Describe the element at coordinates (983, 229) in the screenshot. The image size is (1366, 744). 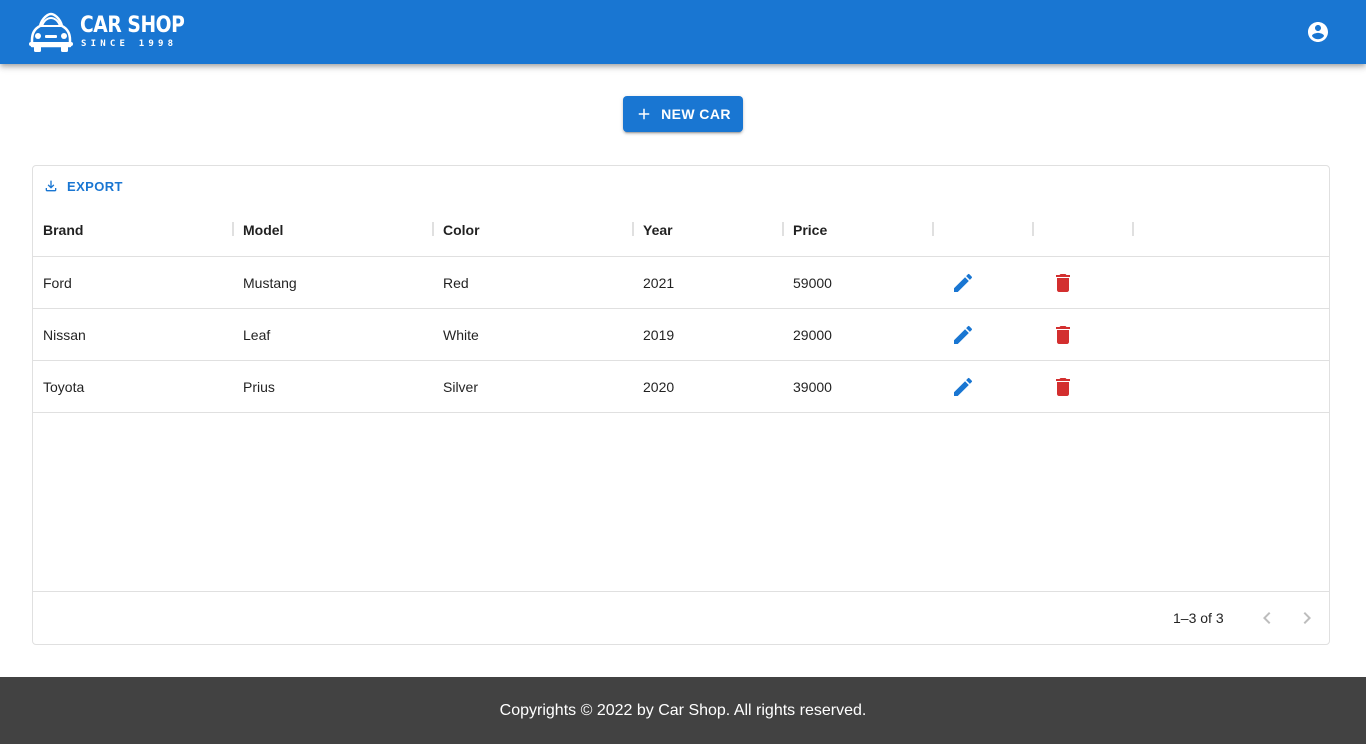
I see `column-header-edit` at that location.